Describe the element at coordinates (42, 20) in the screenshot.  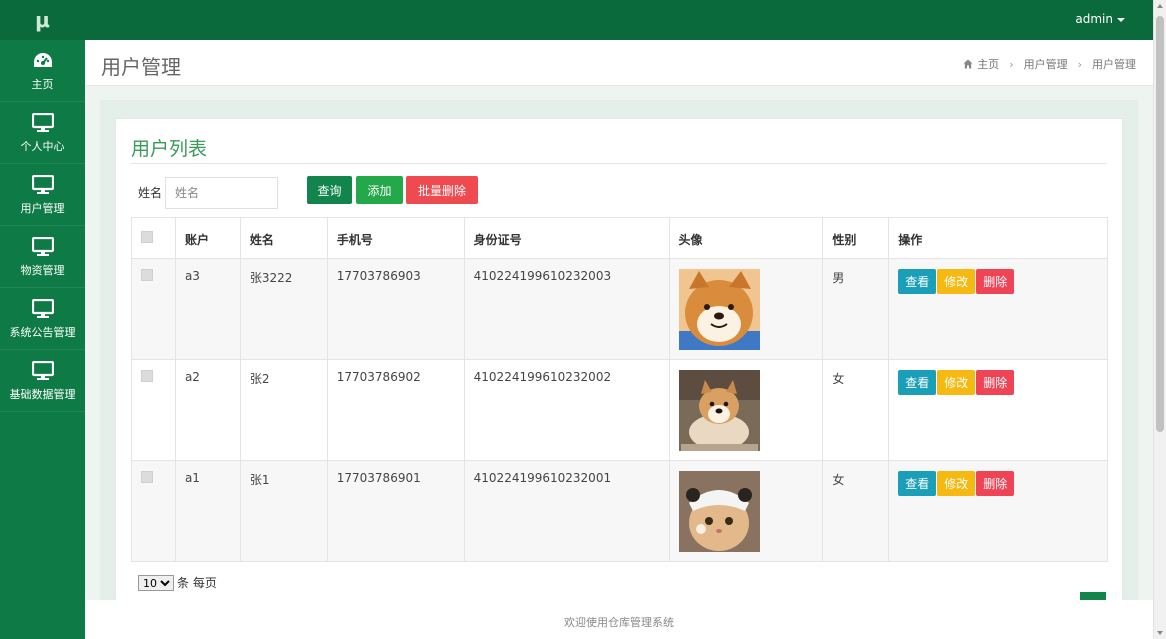
I see `app-logo: μ` at that location.